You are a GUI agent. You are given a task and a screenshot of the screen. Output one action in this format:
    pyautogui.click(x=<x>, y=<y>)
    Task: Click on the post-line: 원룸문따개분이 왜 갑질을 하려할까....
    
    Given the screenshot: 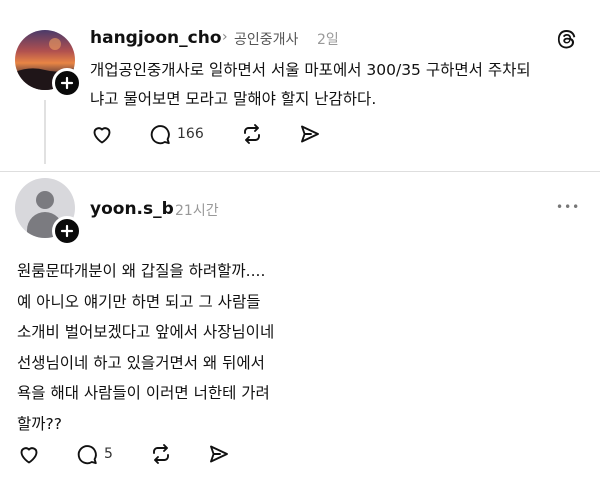 What is the action you would take?
    pyautogui.click(x=141, y=271)
    